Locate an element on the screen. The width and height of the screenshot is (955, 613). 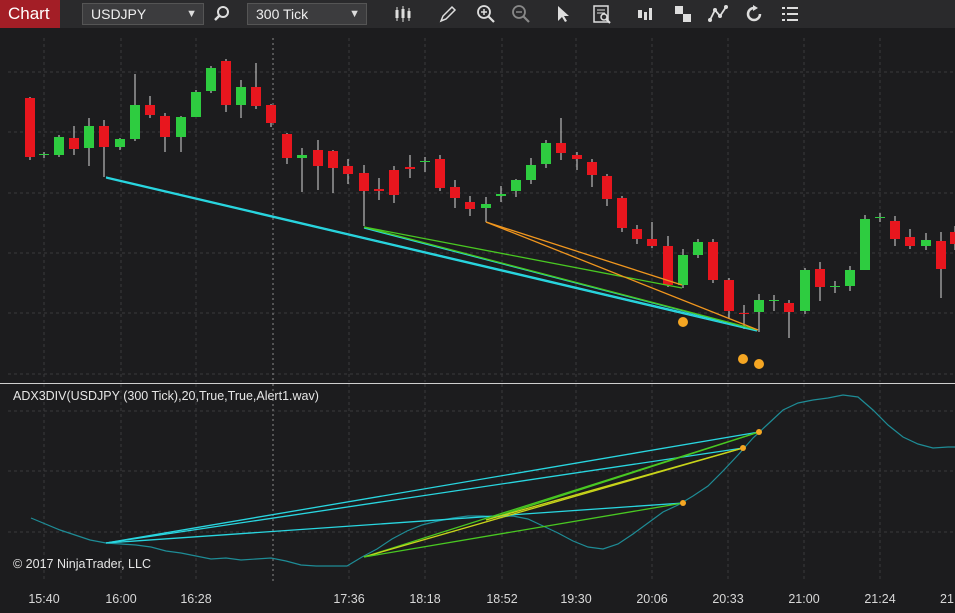
time-axis-label: 18:52 is located at coordinates (502, 599).